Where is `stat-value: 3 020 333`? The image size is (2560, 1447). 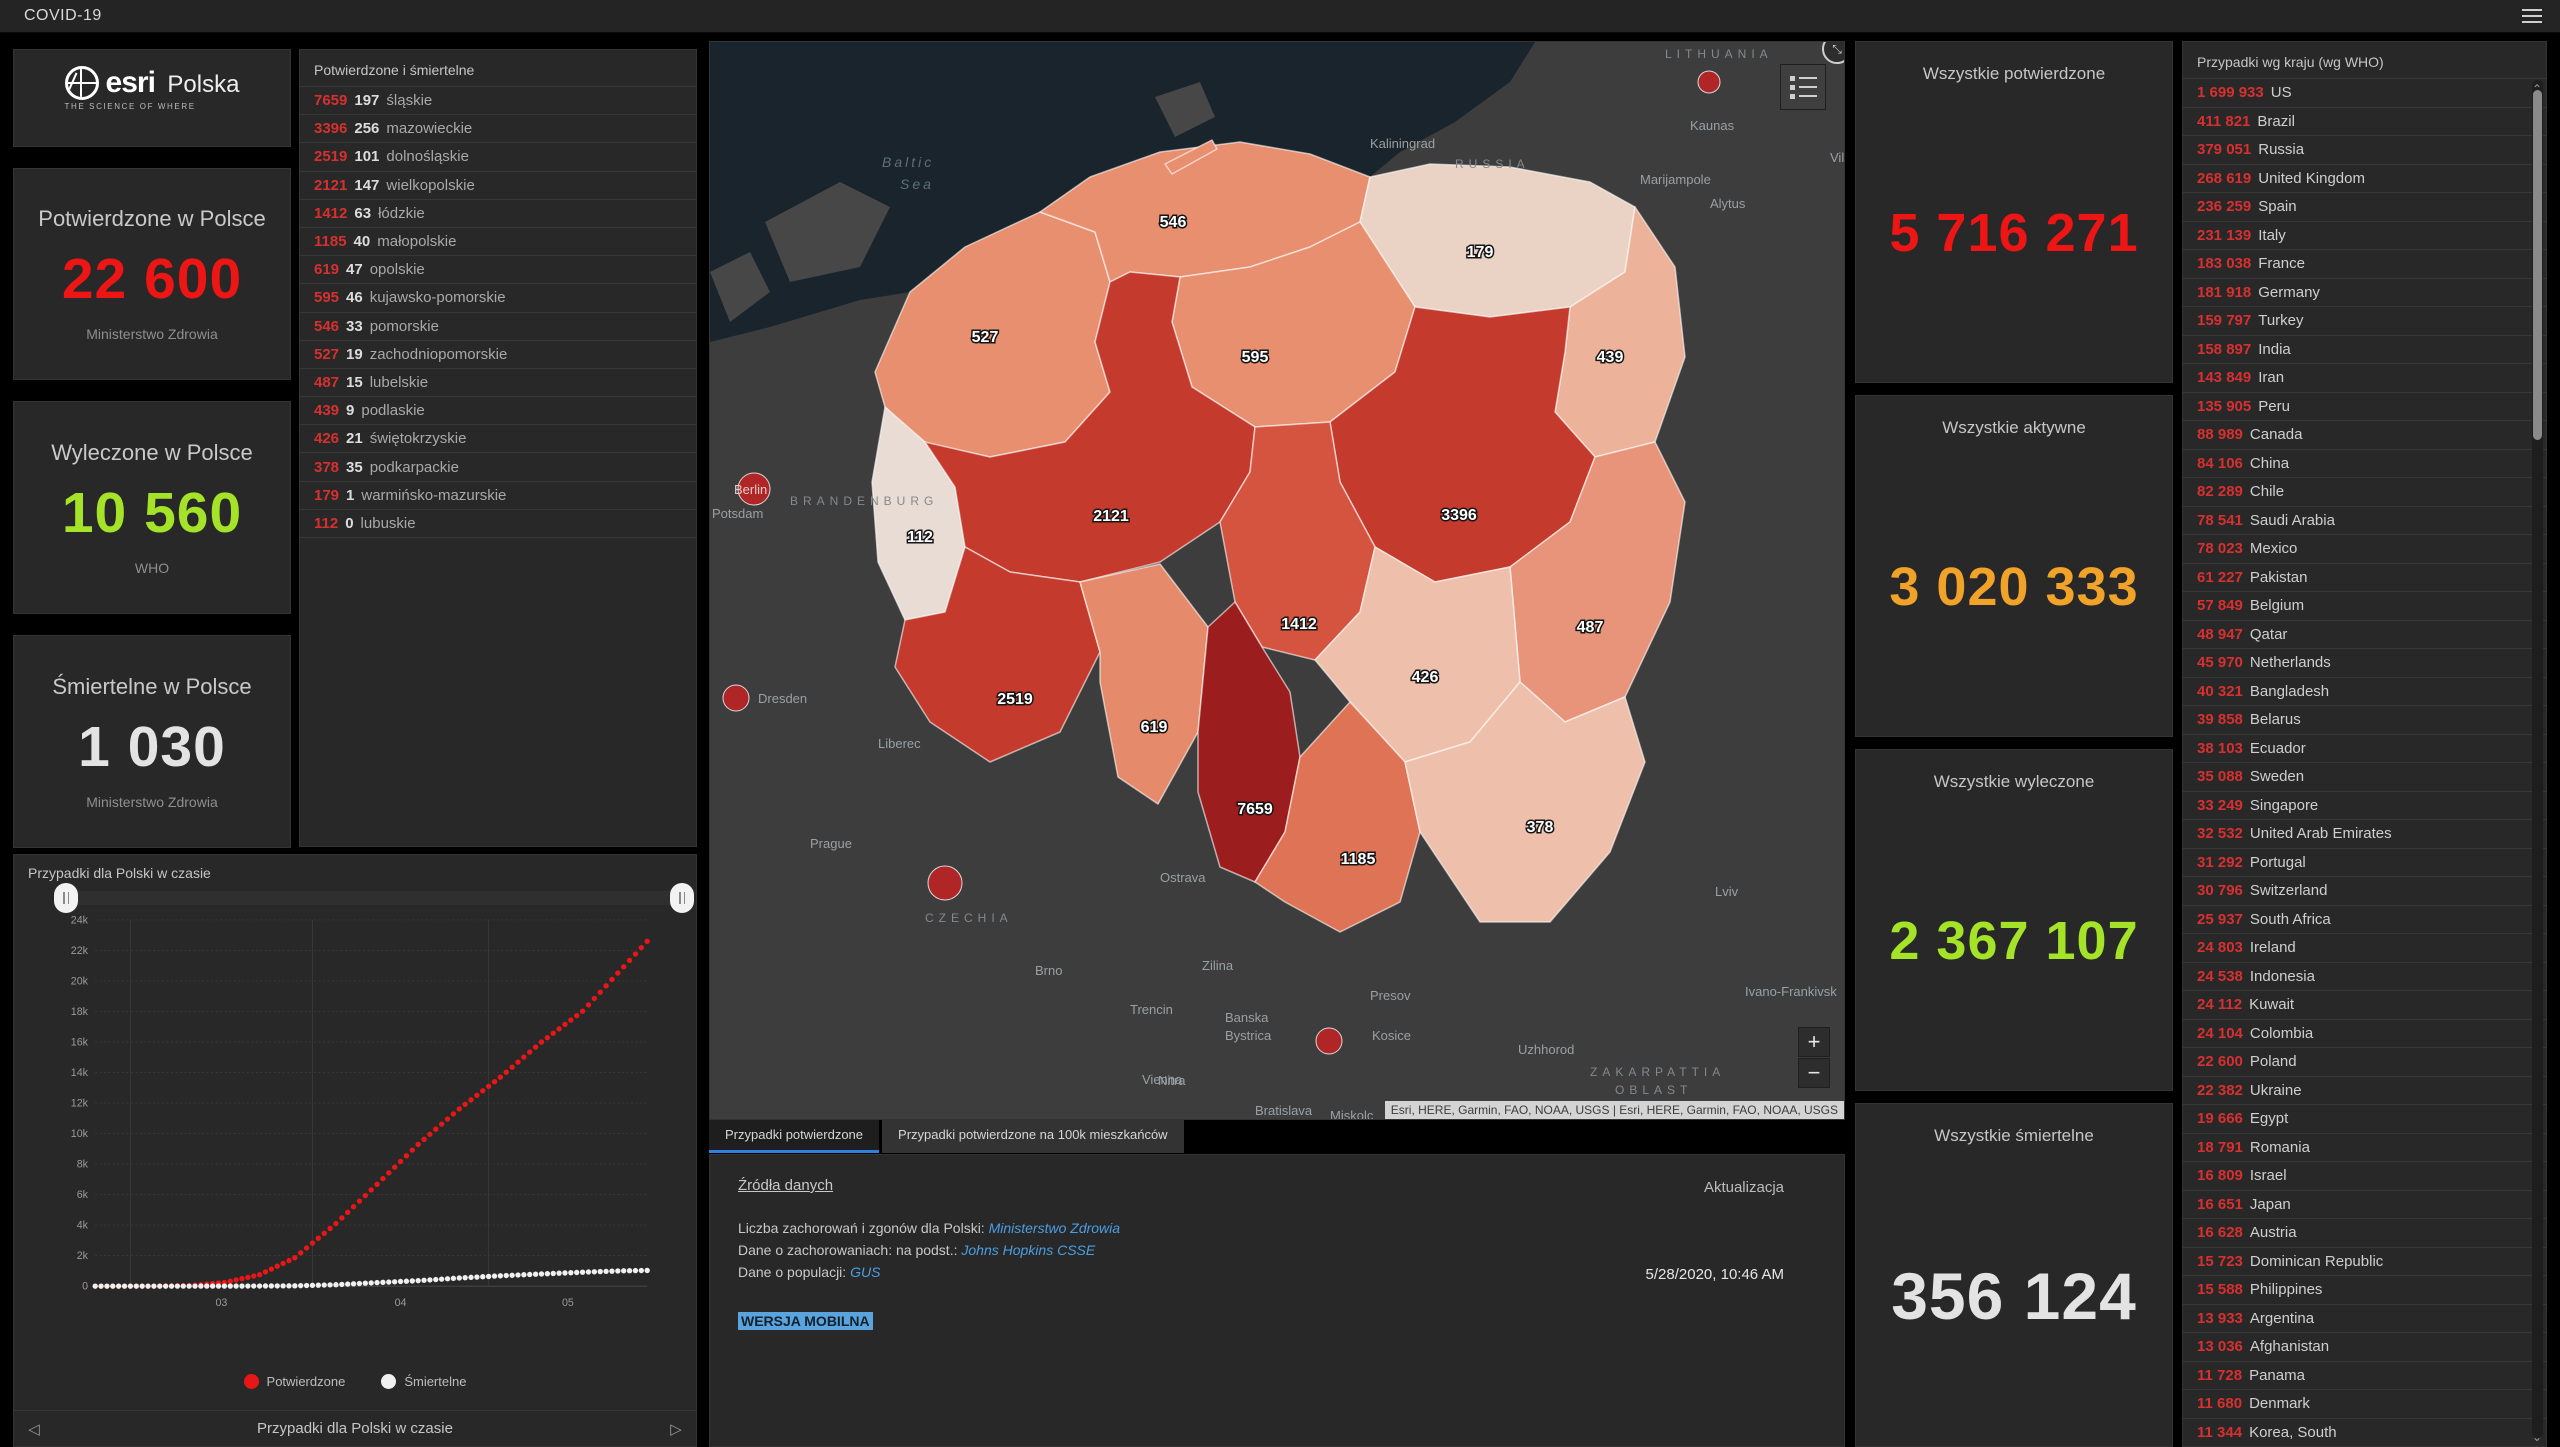 stat-value: 3 020 333 is located at coordinates (2014, 587).